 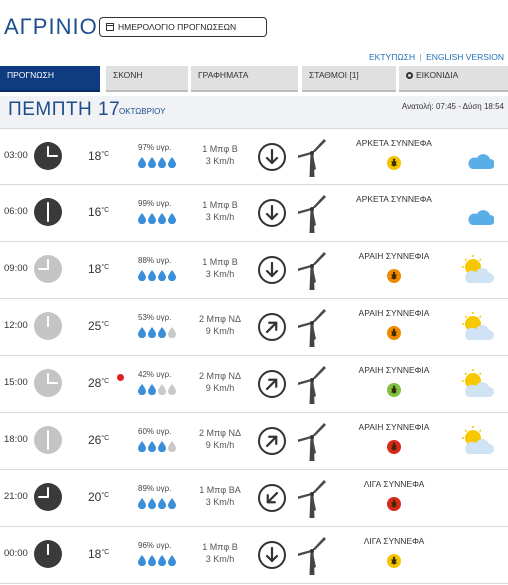 What do you see at coordinates (409, 75) in the screenshot?
I see `gear-icon` at bounding box center [409, 75].